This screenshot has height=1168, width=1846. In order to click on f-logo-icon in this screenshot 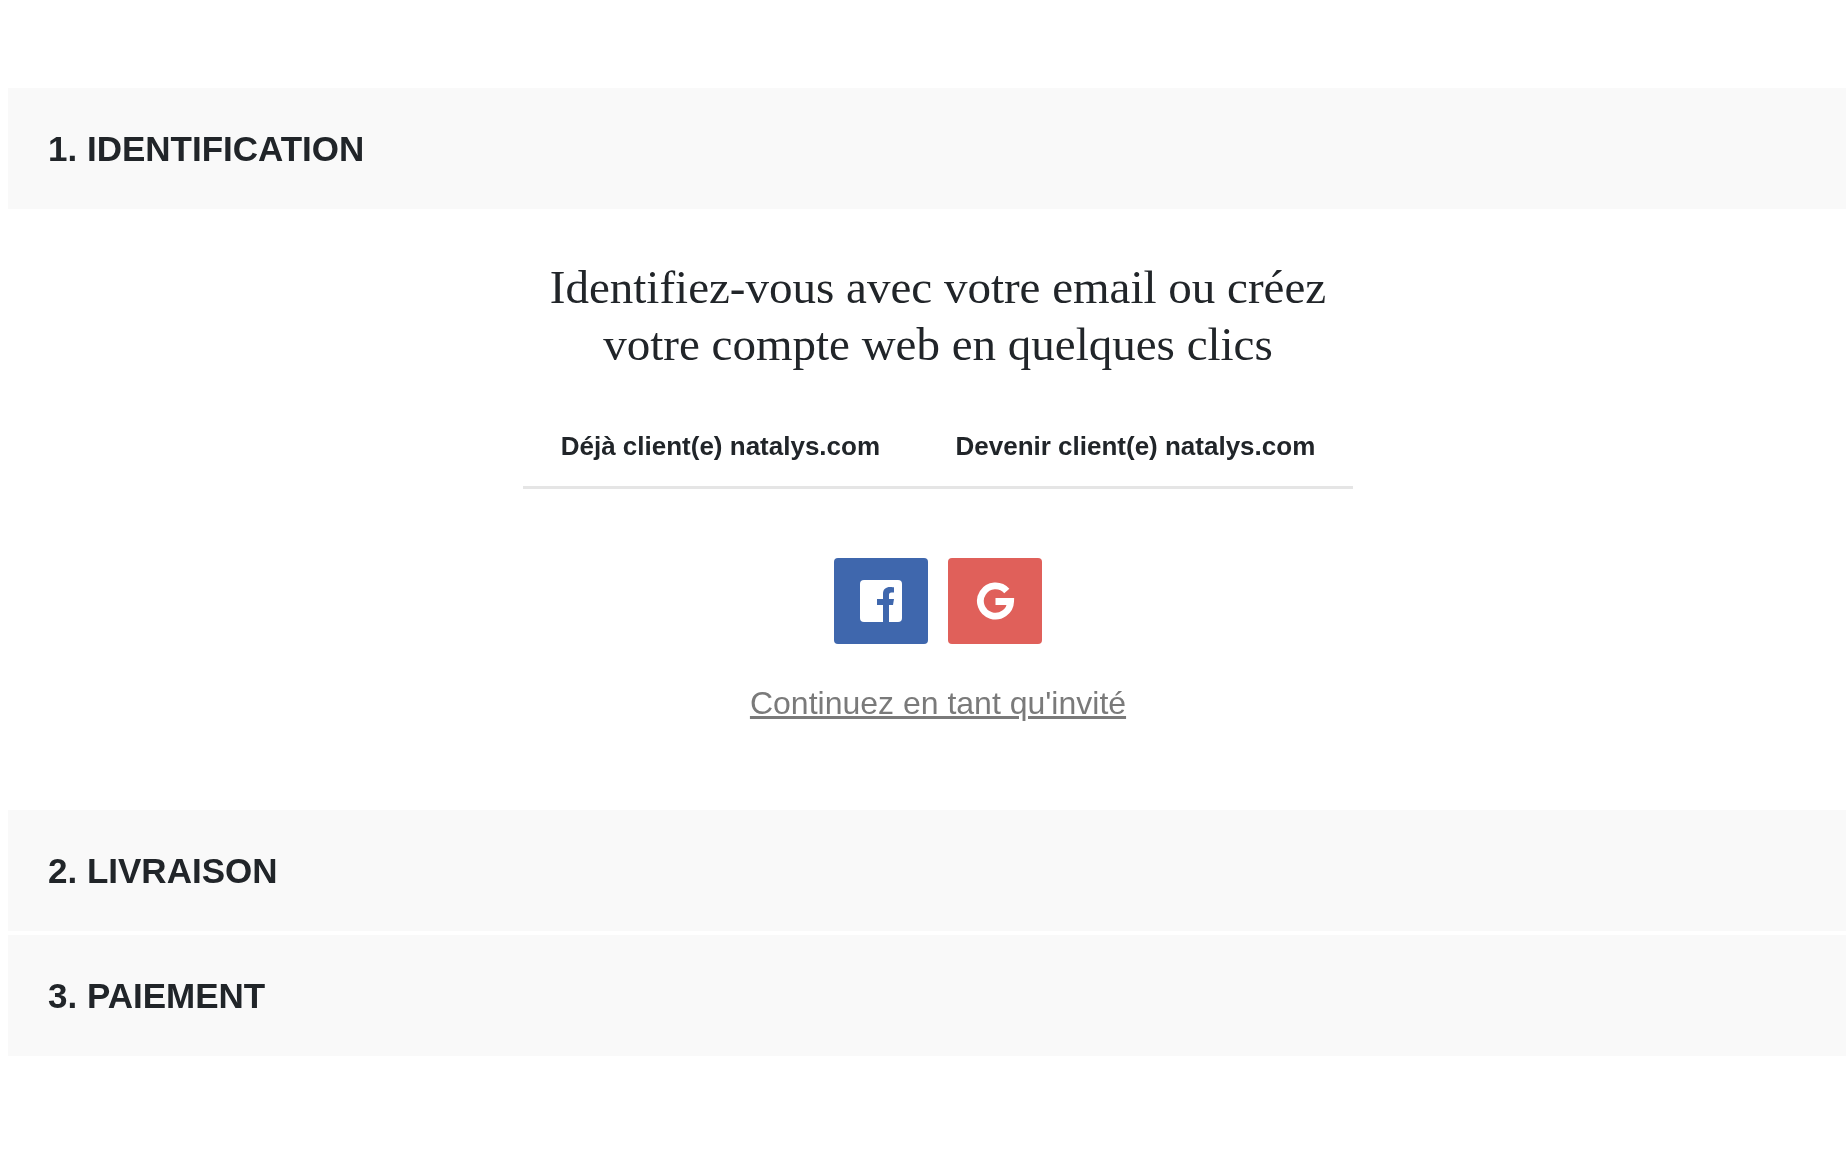, I will do `click(881, 601)`.